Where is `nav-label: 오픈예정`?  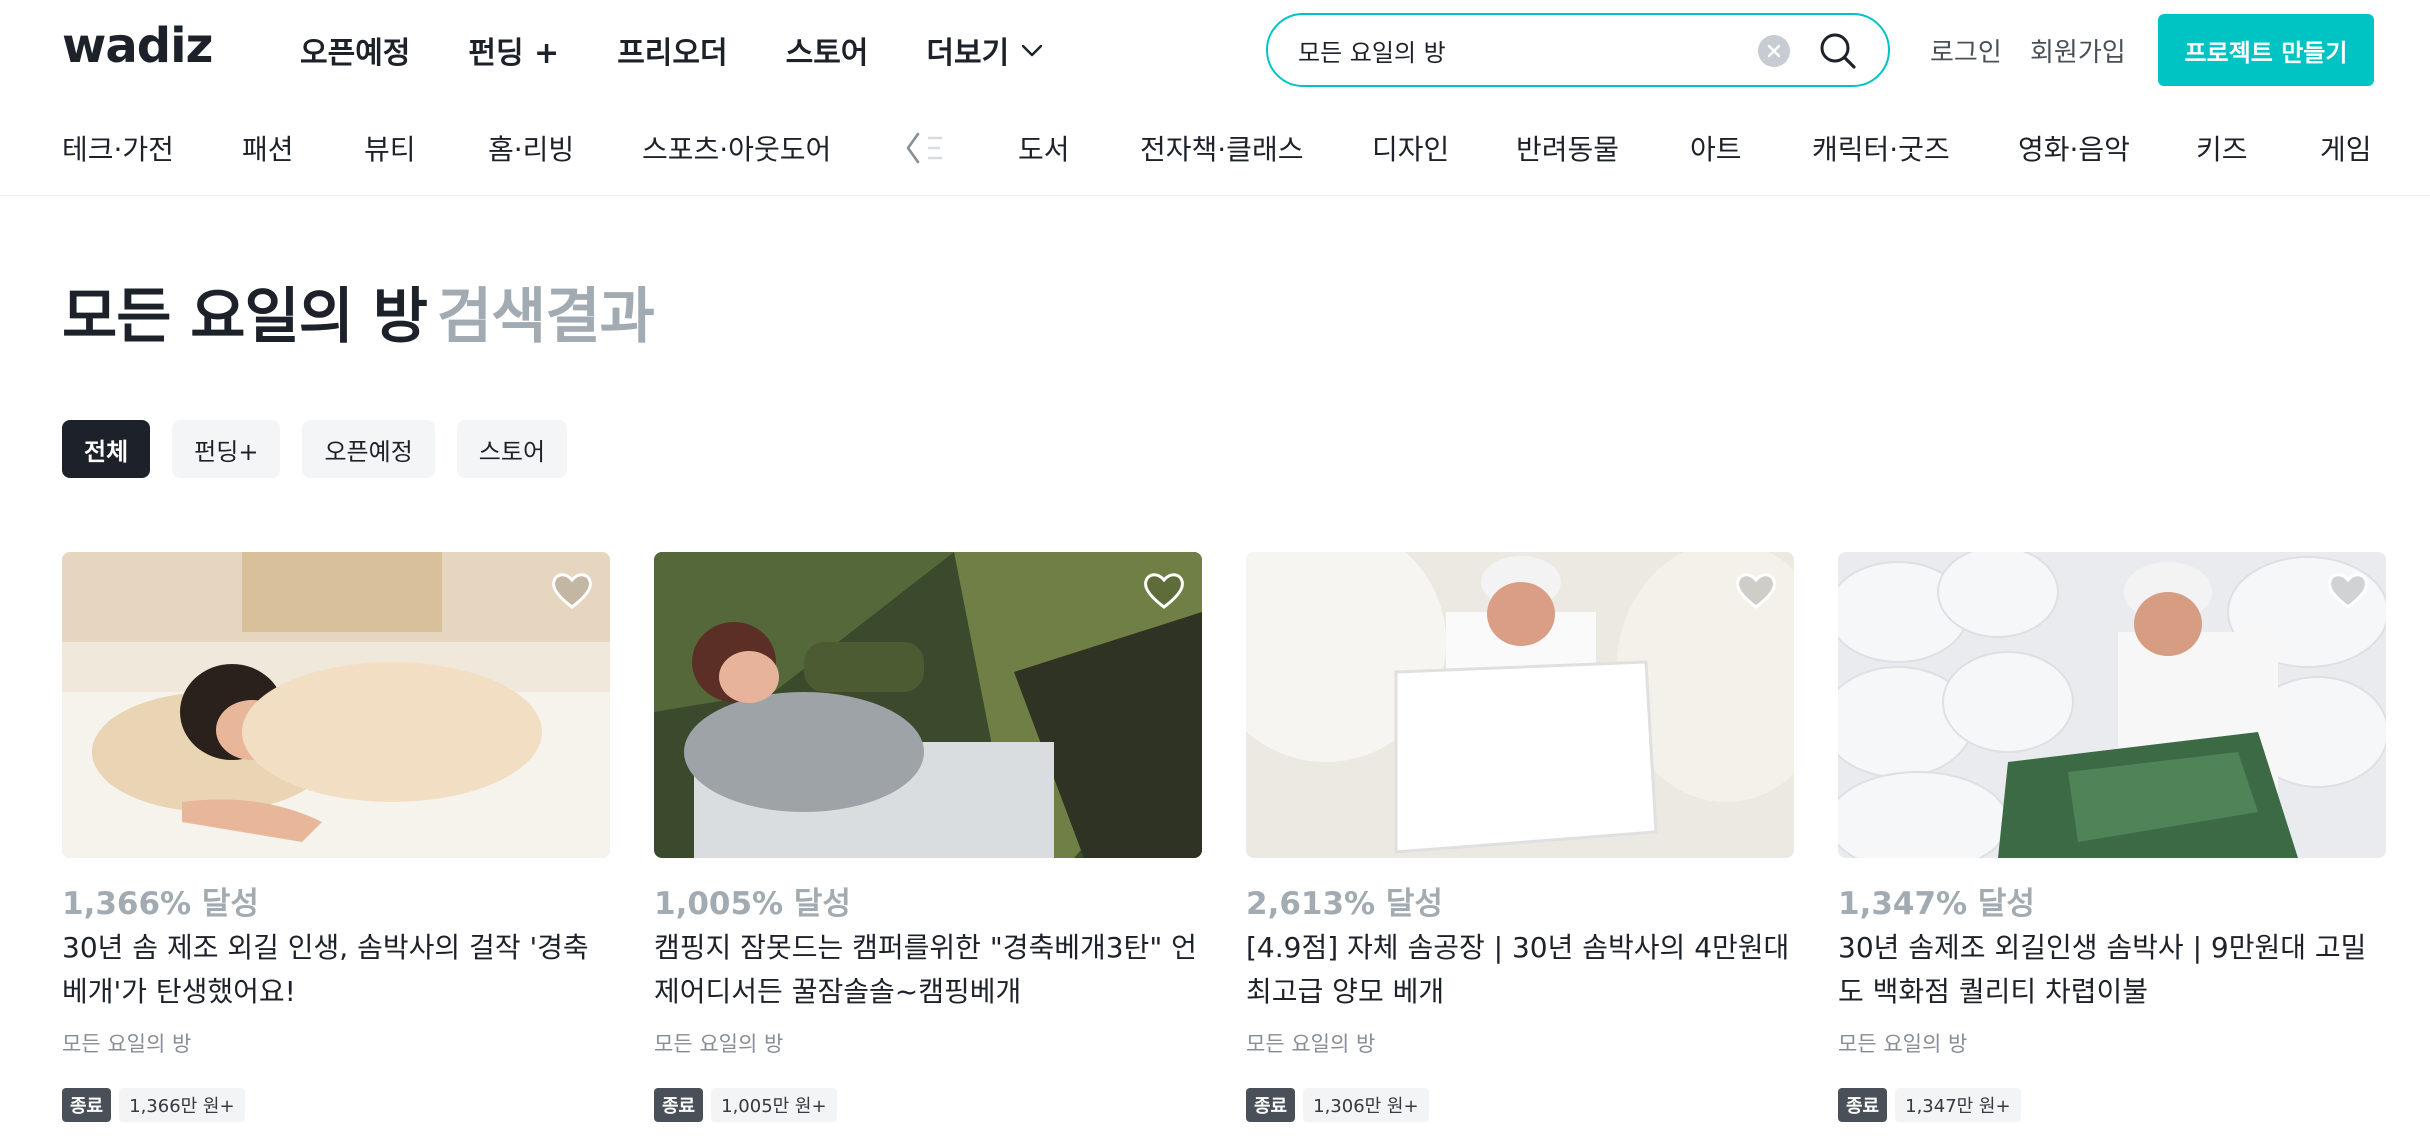
nav-label: 오픈예정 is located at coordinates (355, 53).